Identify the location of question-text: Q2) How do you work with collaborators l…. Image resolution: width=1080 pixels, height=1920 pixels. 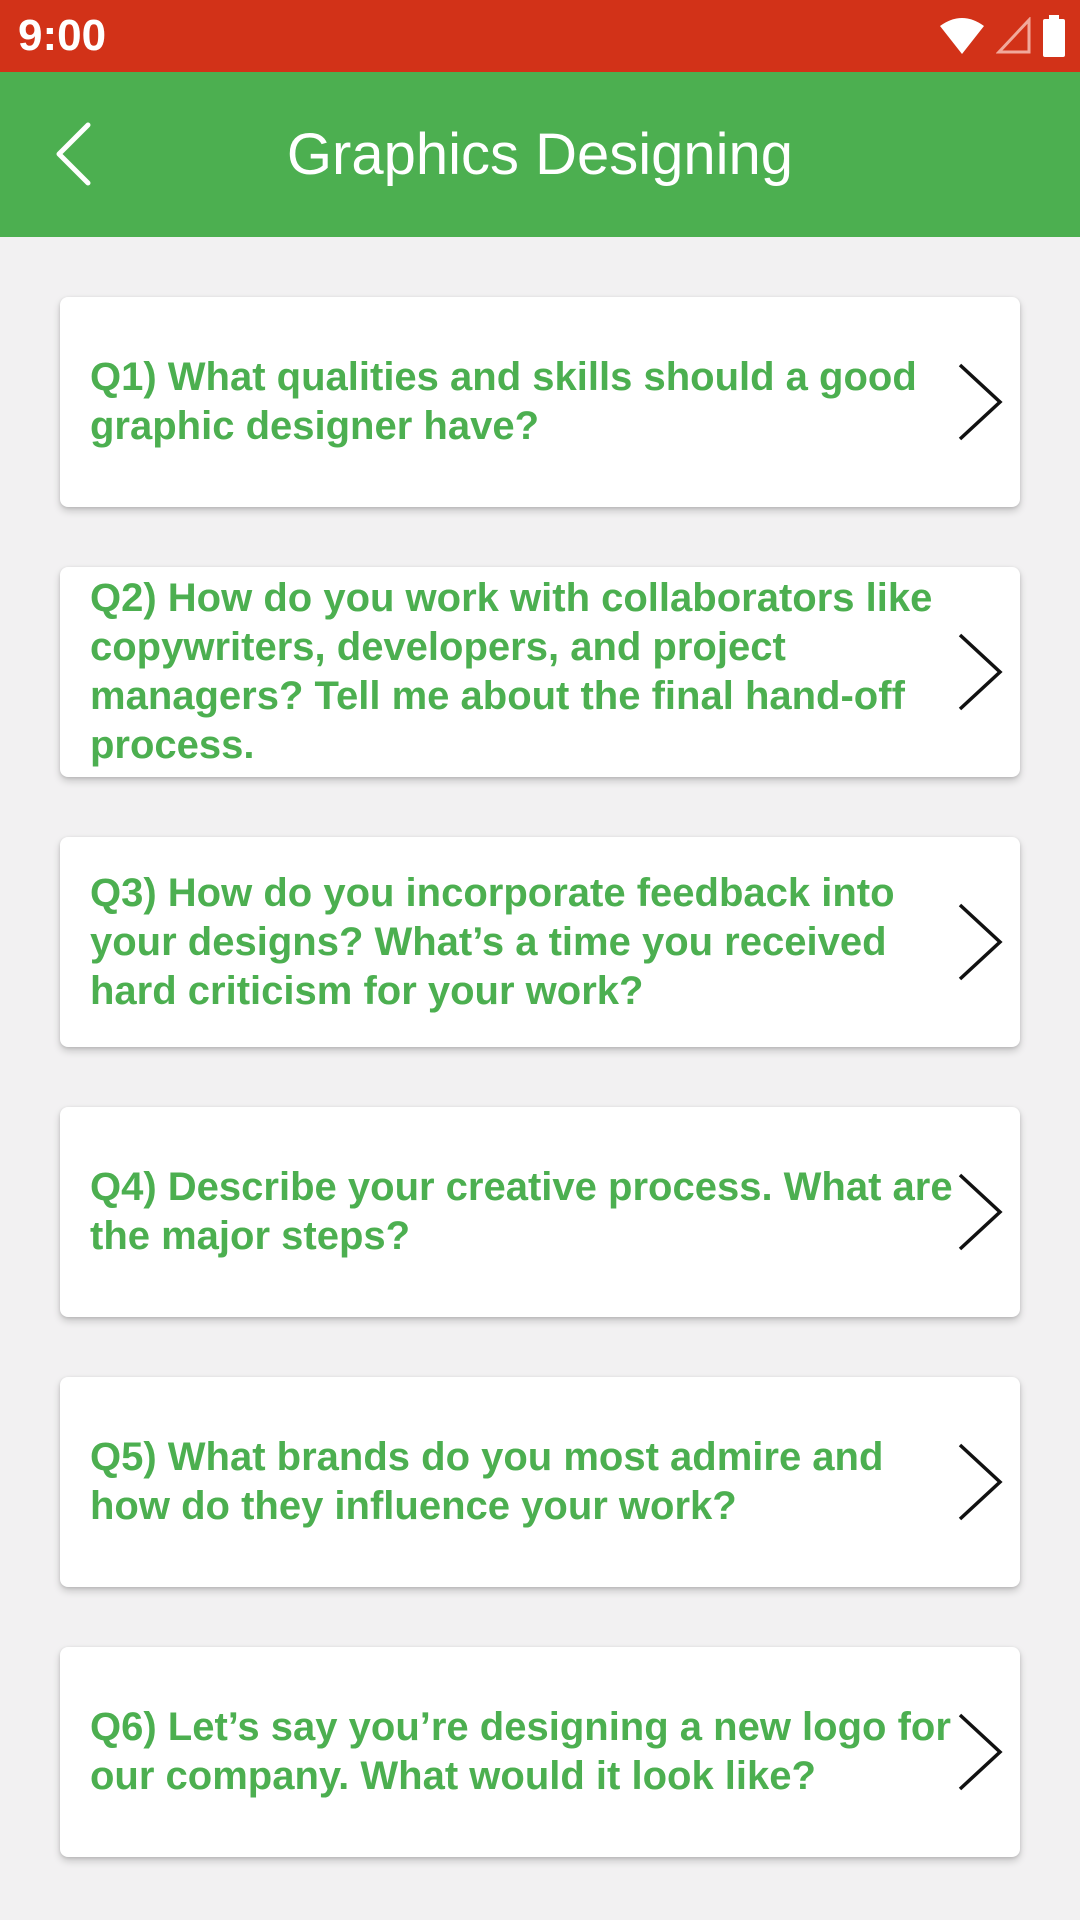
(511, 671).